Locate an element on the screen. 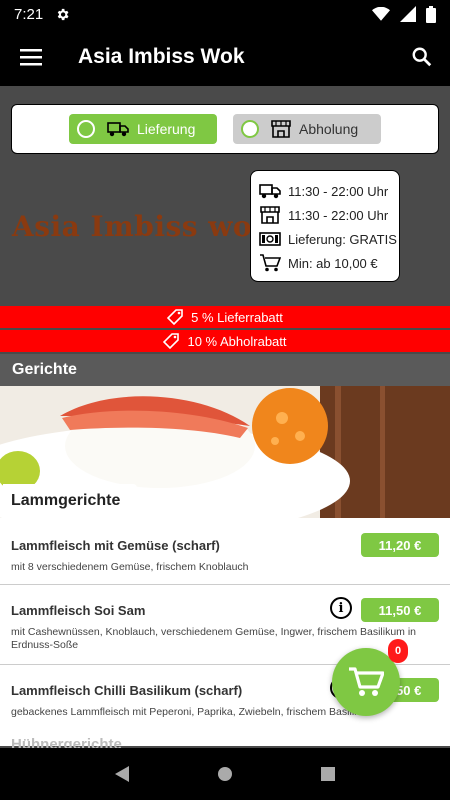  pickup-hours-row: 11:30 - 22:00 Uhr is located at coordinates (329, 215).